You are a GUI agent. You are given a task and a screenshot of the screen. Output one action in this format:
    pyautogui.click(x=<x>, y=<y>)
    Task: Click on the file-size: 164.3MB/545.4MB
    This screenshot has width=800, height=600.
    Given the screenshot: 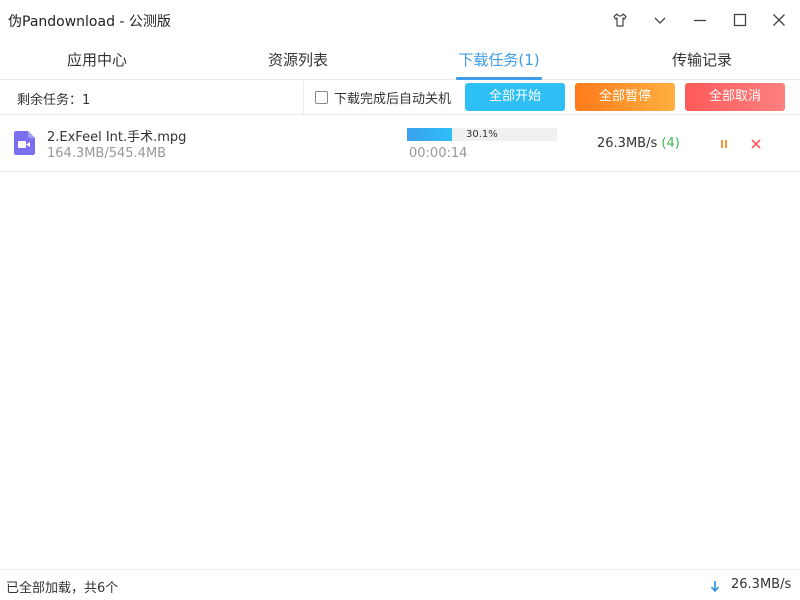 What is the action you would take?
    pyautogui.click(x=107, y=153)
    